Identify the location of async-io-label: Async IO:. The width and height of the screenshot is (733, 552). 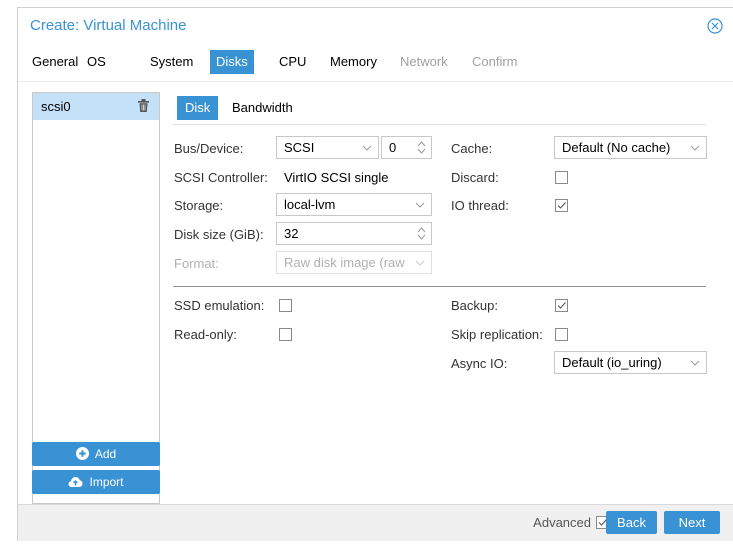
(479, 363).